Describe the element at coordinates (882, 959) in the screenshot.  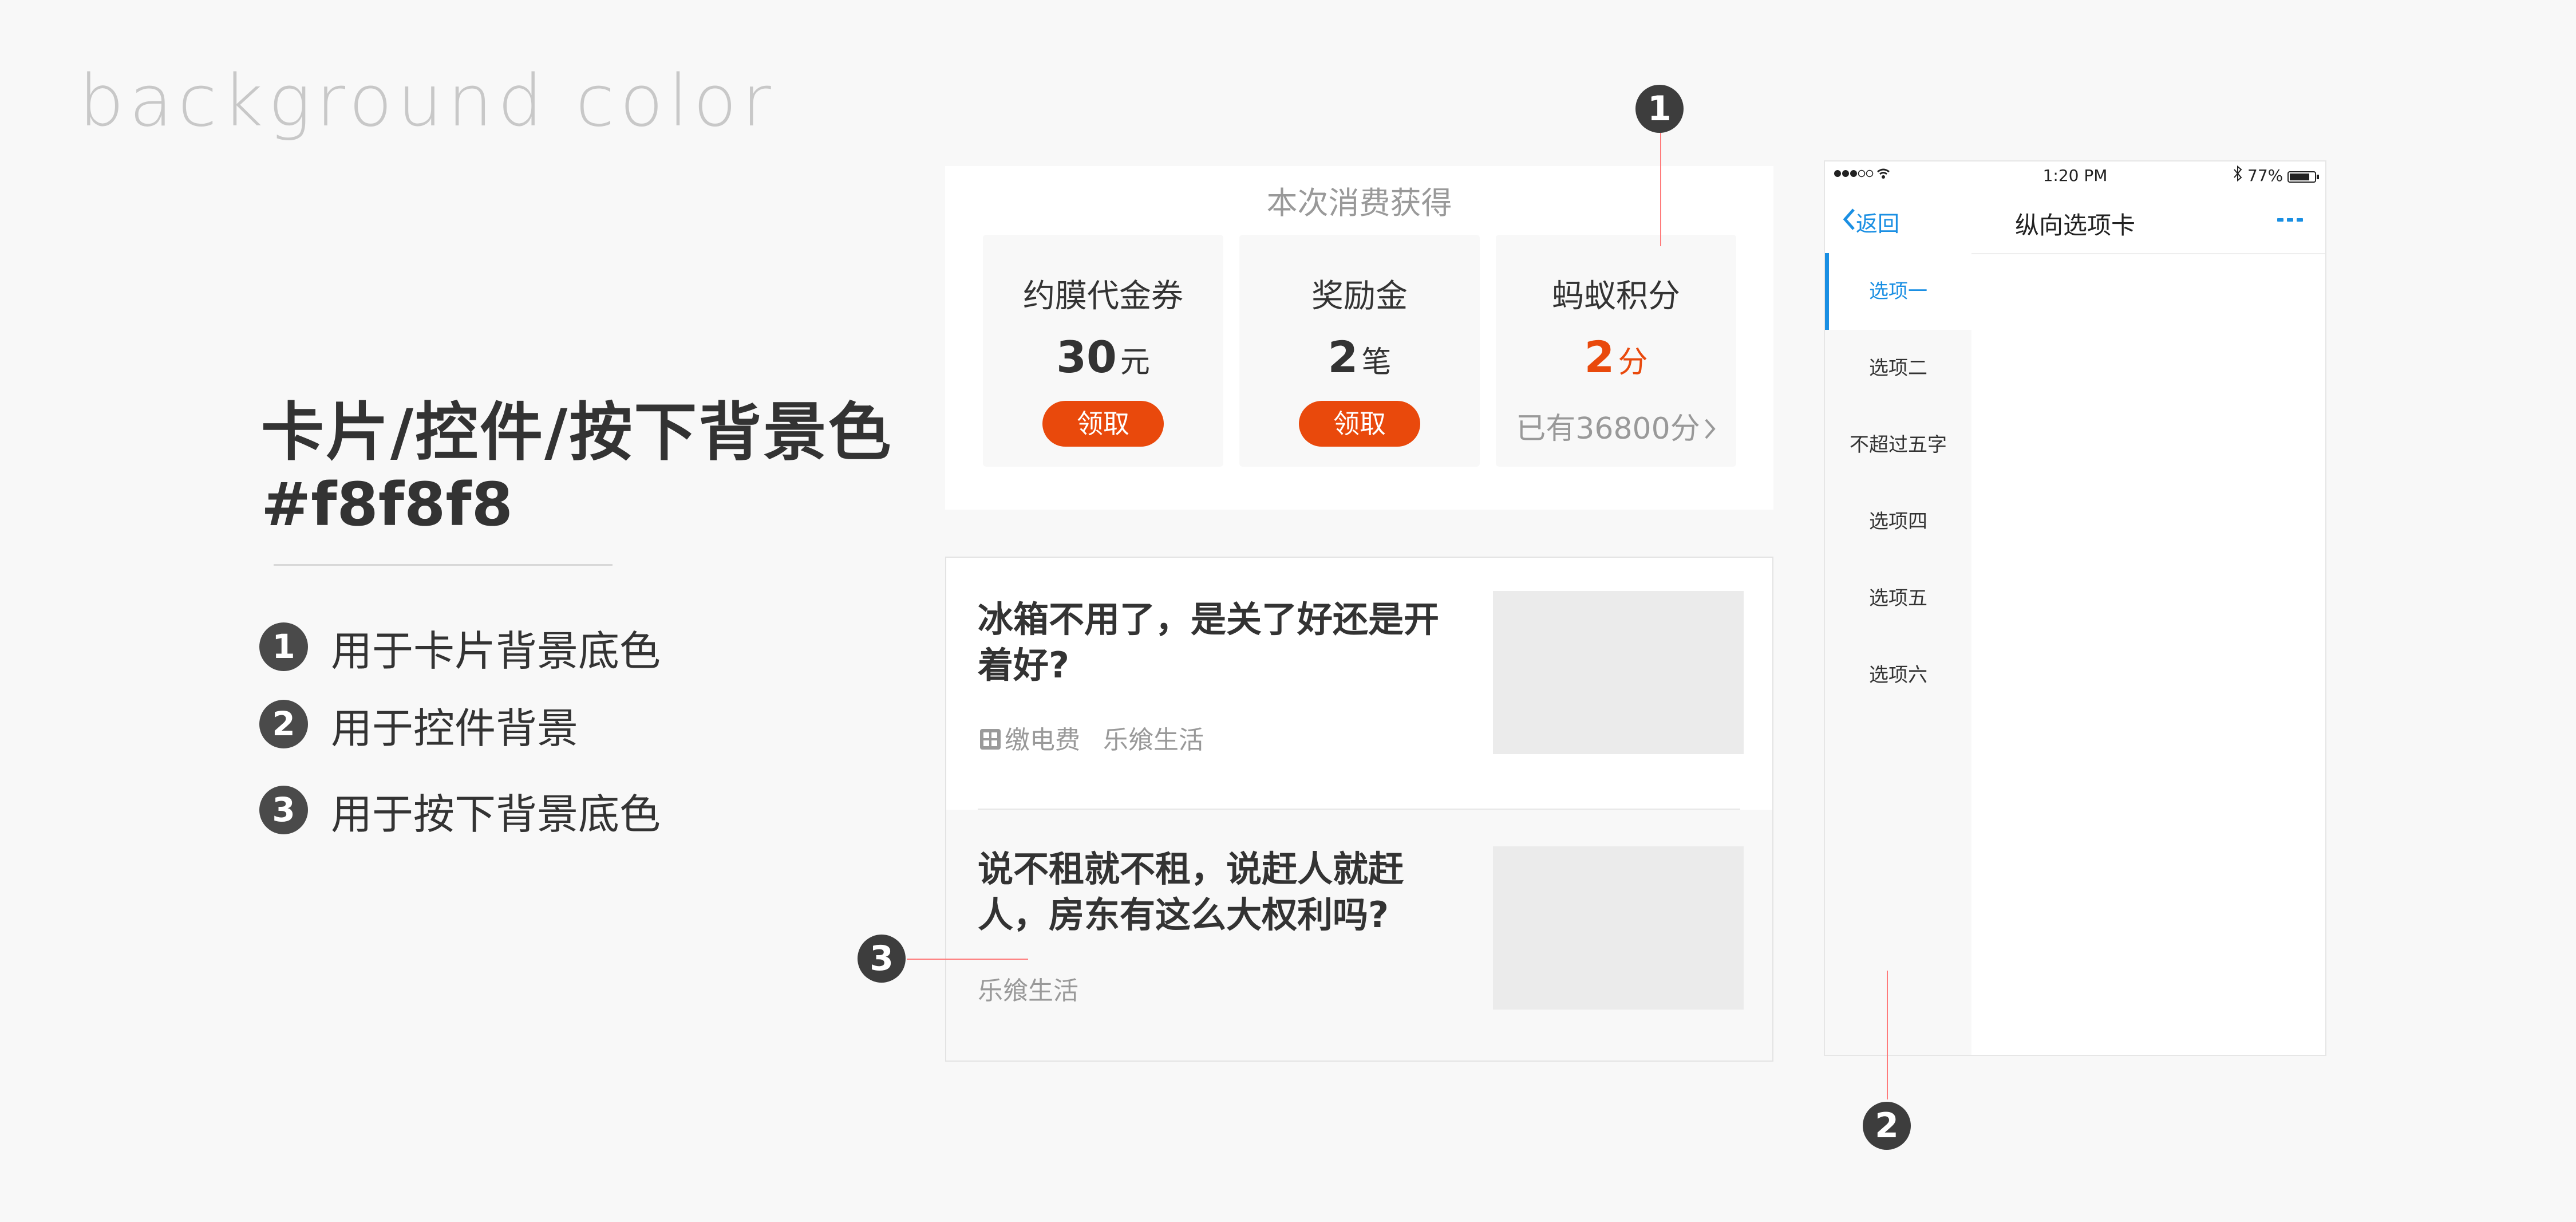
I see `callout-badge-3: 3` at that location.